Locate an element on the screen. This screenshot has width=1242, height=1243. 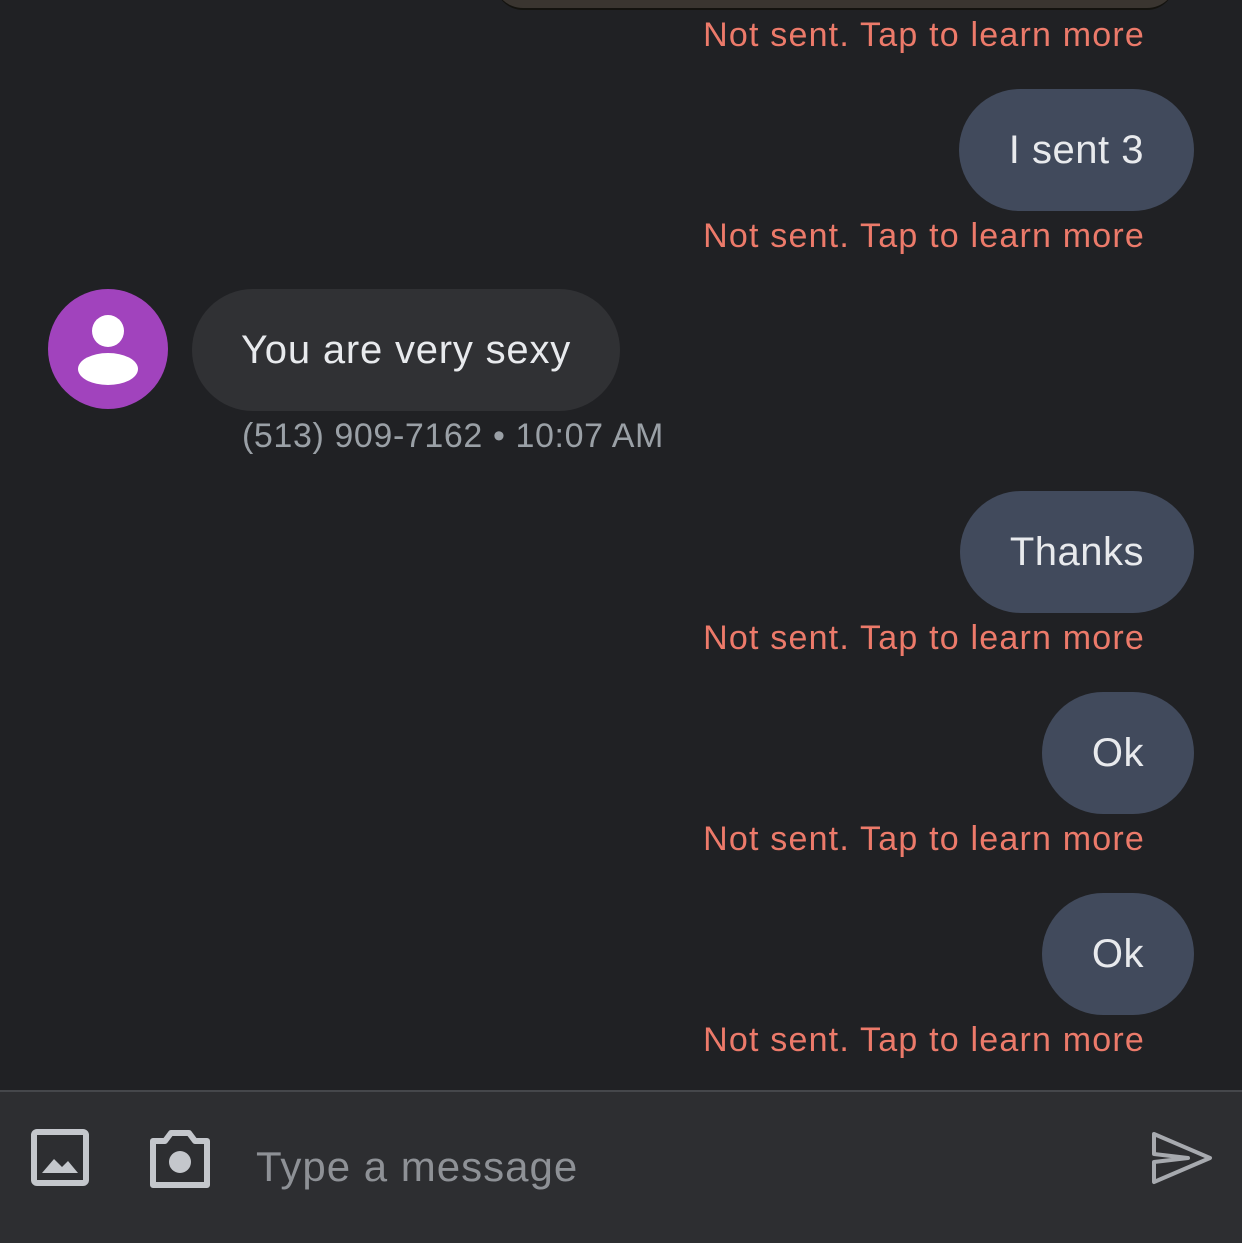
outgoing-message-bubble: I sent 3 is located at coordinates (1076, 150).